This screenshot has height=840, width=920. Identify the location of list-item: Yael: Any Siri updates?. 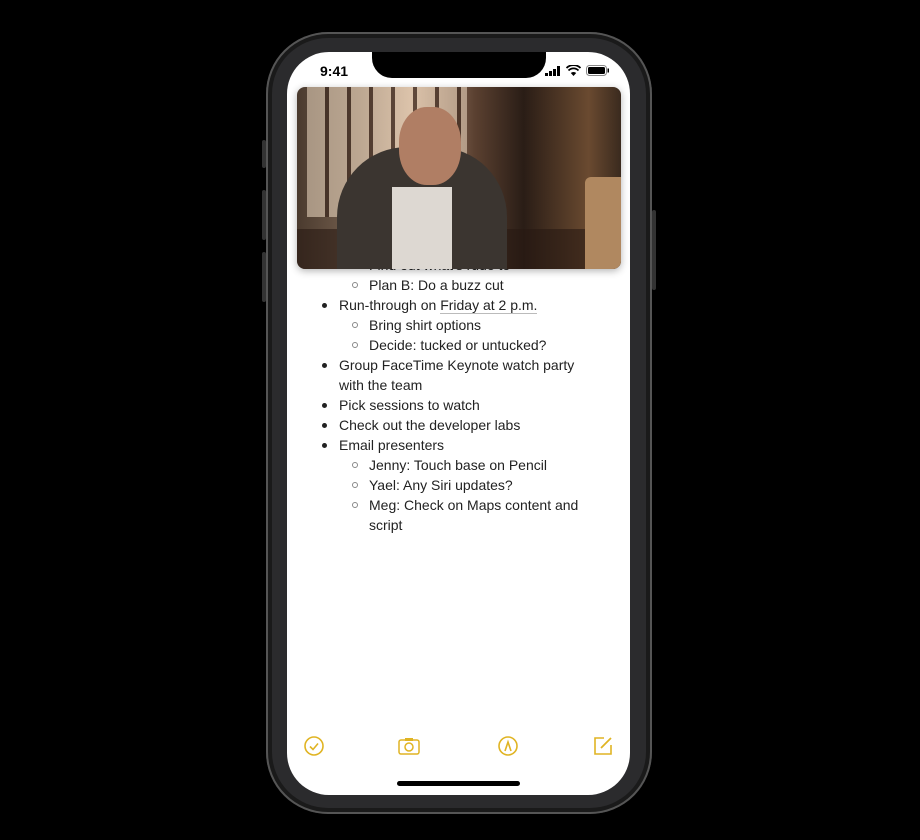
(432, 485).